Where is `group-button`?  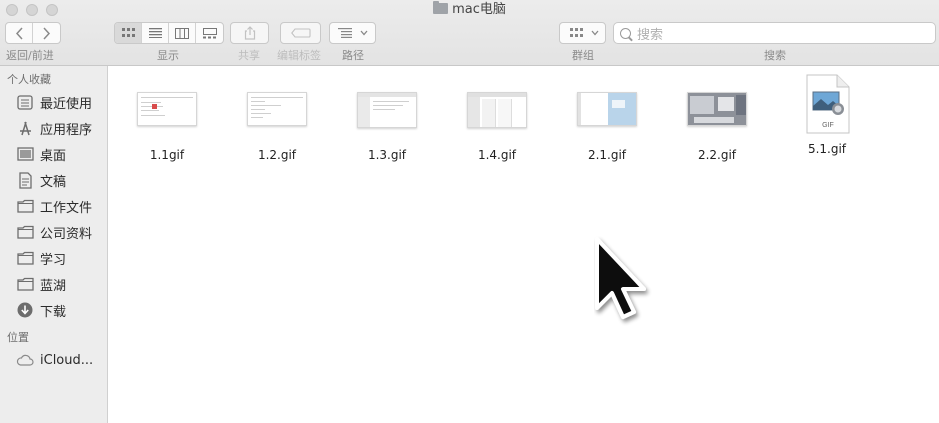 group-button is located at coordinates (582, 33).